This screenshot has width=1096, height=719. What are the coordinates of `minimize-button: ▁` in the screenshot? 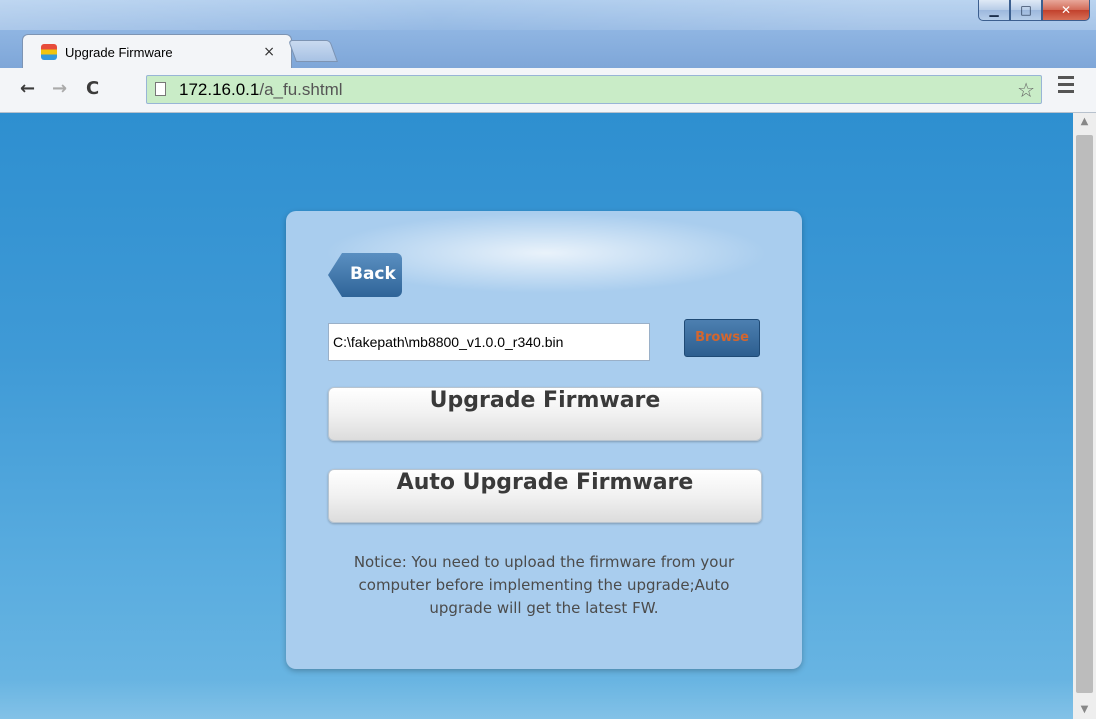 It's located at (994, 10).